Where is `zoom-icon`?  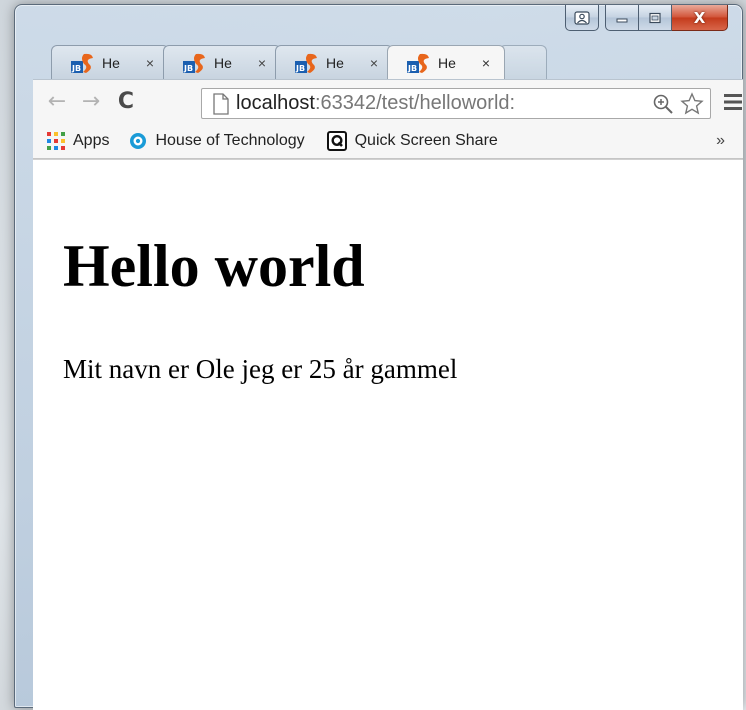
zoom-icon is located at coordinates (663, 104).